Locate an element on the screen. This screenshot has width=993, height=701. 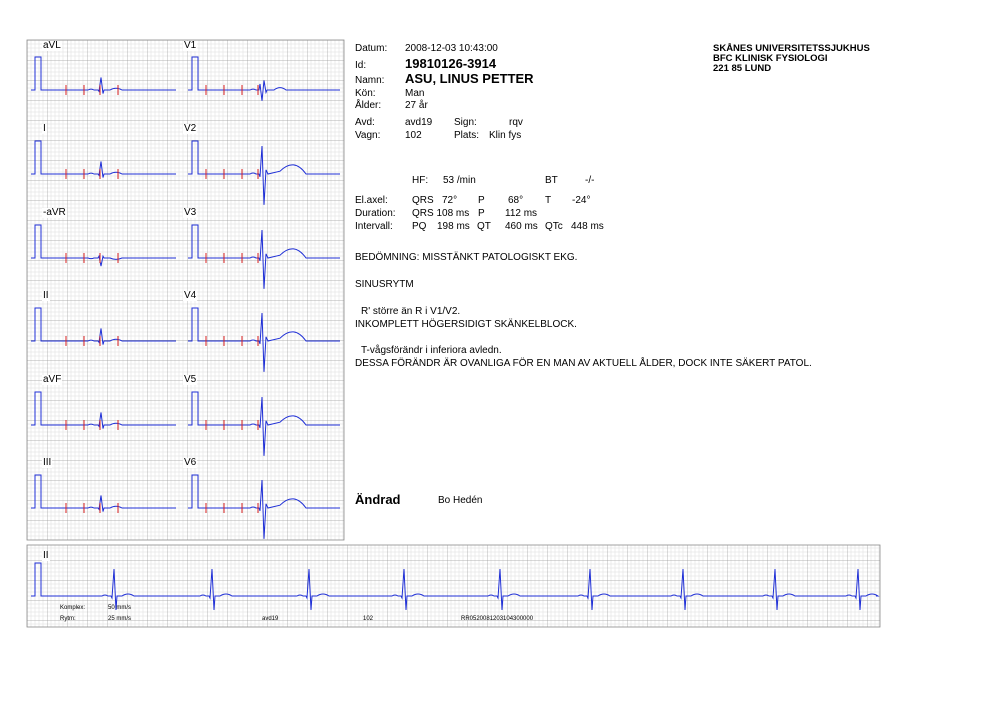
lead-label-right-5: V6 is located at coordinates (190, 462).